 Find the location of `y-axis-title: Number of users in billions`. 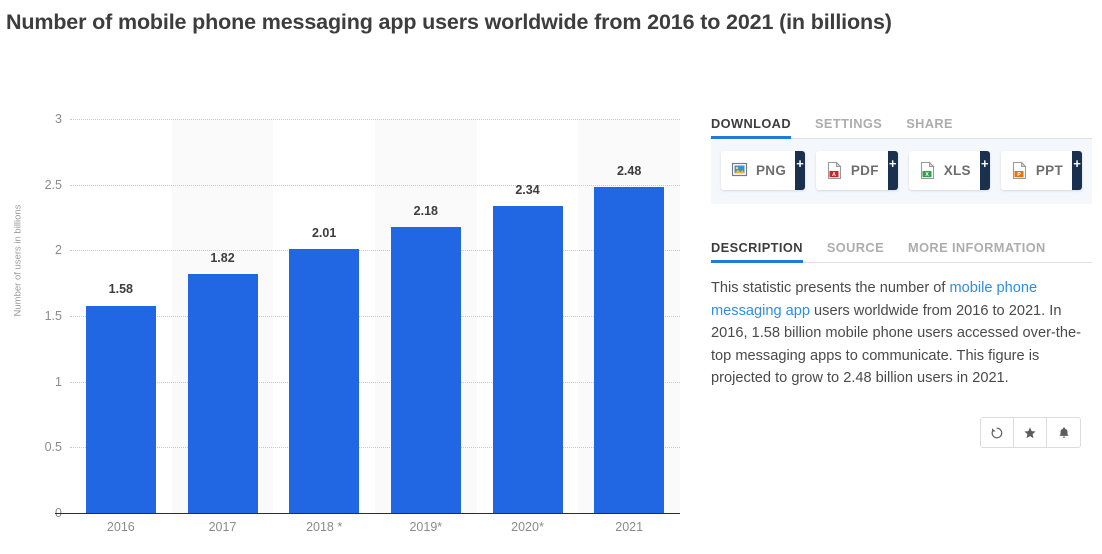

y-axis-title: Number of users in billions is located at coordinates (18, 260).